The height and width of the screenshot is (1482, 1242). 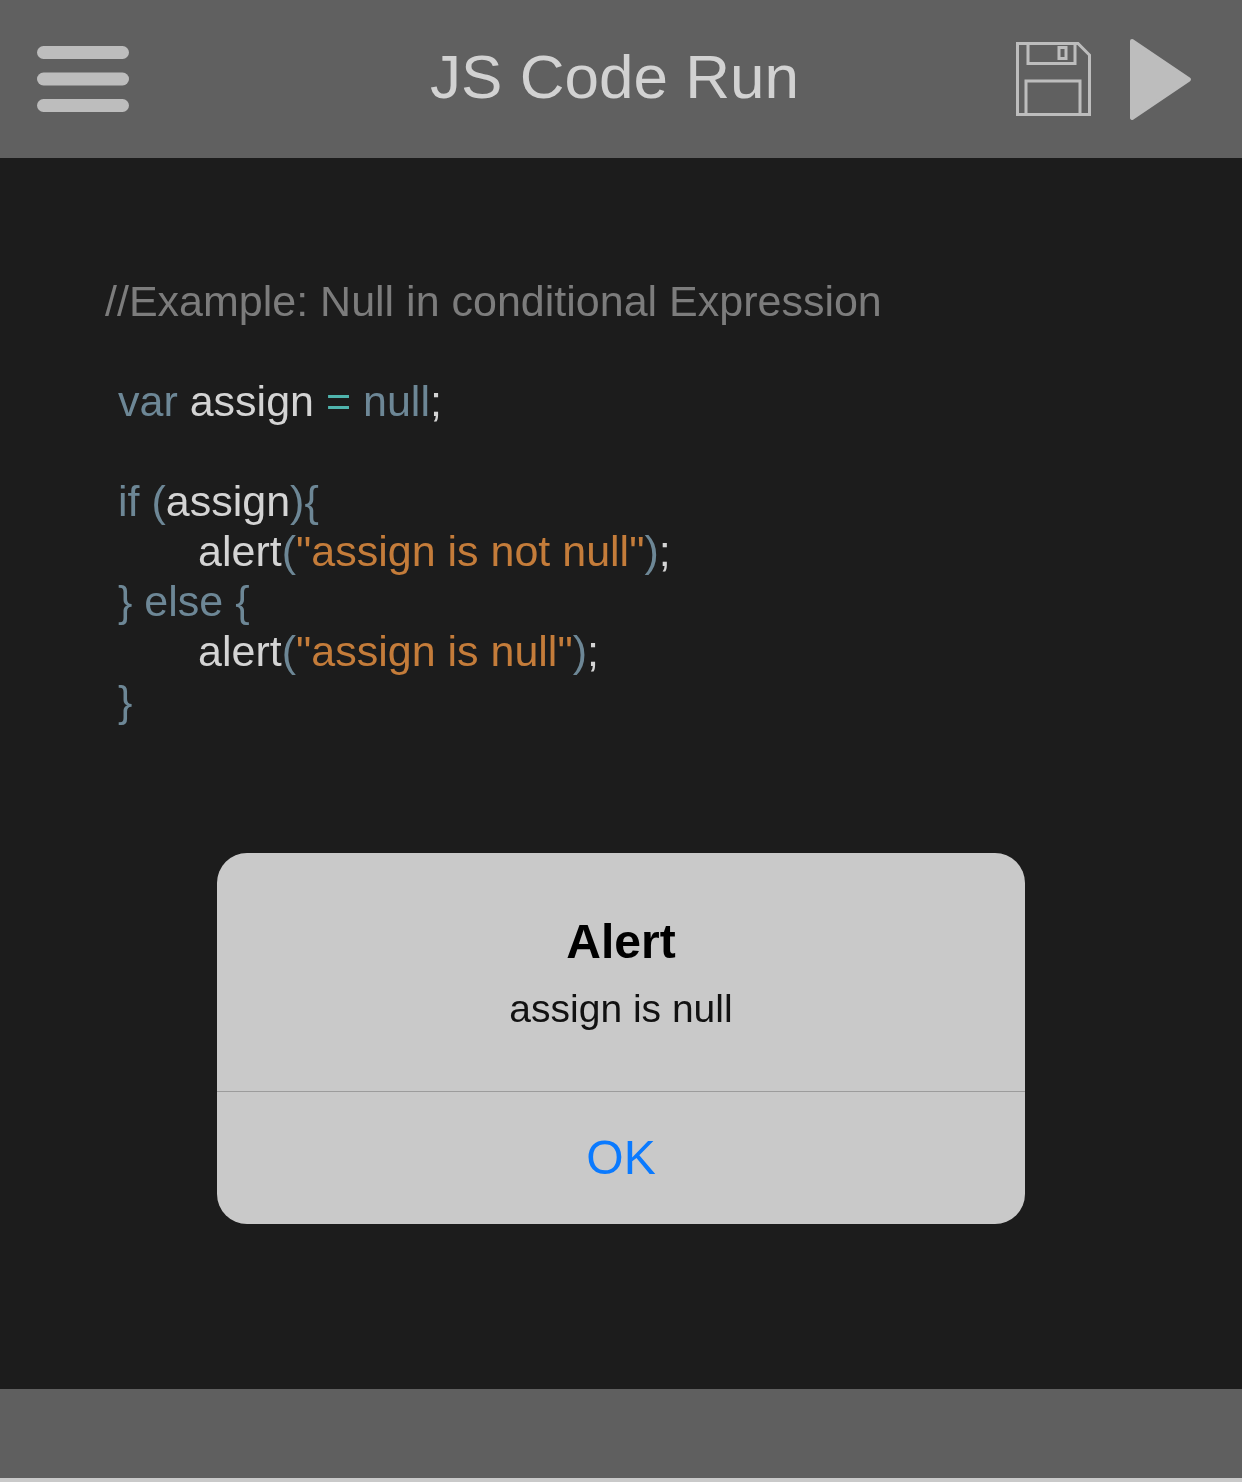 What do you see at coordinates (621, 1158) in the screenshot?
I see `ok-button: OK` at bounding box center [621, 1158].